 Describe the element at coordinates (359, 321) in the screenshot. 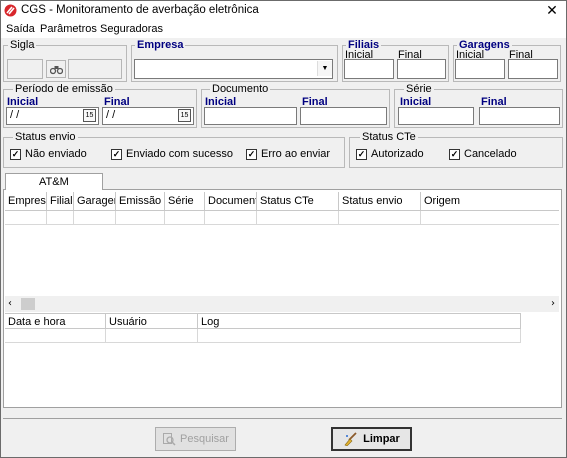

I see `column-header: Log` at that location.